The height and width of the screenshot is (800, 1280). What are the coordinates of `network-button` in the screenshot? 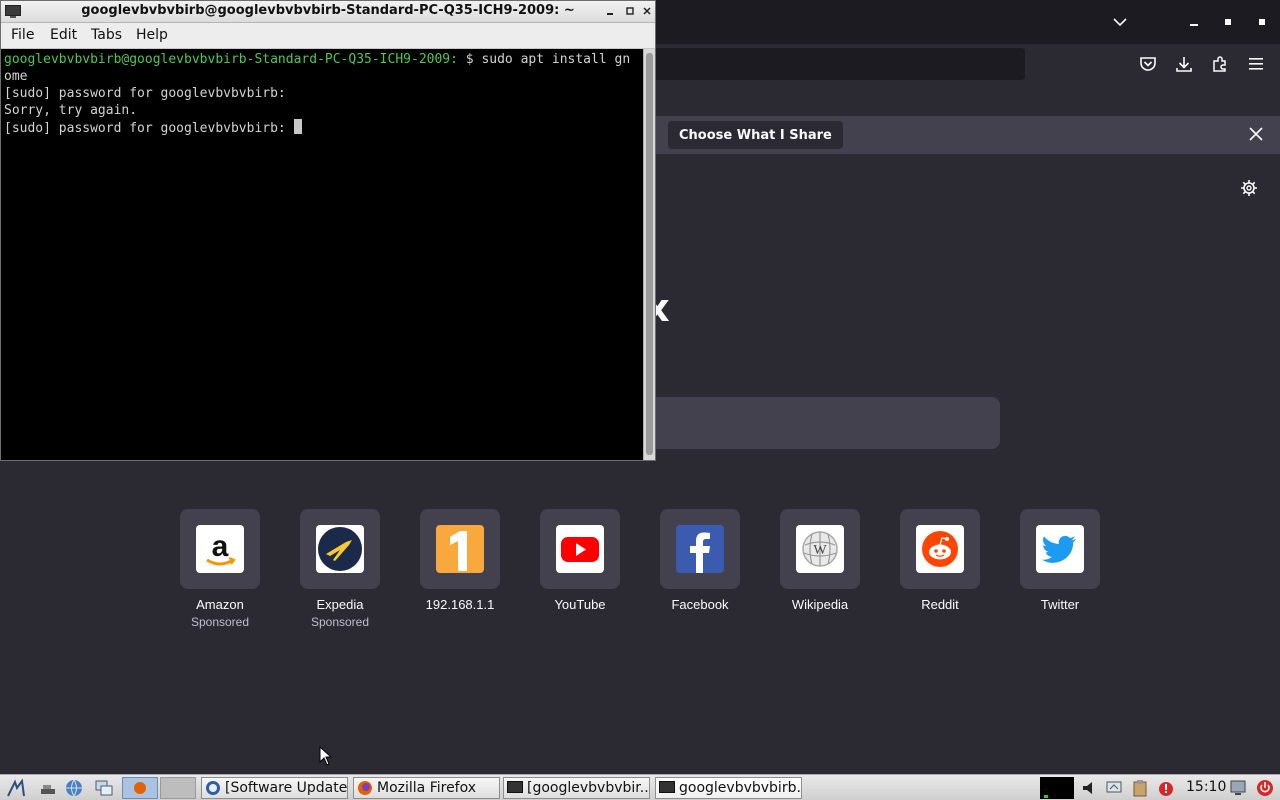 It's located at (1114, 788).